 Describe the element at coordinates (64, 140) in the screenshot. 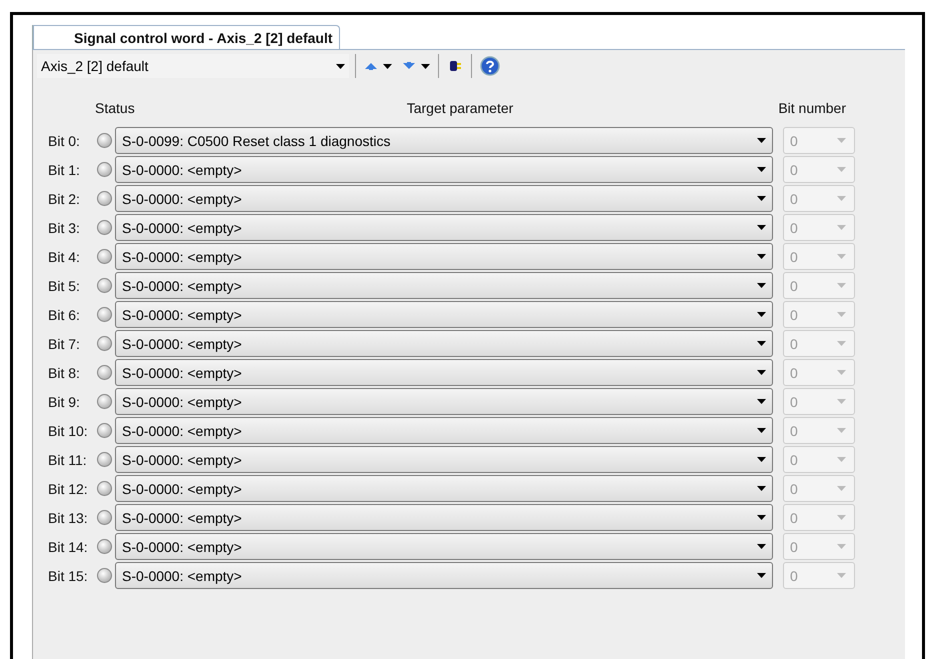

I see `bit-label: Bit 0:` at that location.